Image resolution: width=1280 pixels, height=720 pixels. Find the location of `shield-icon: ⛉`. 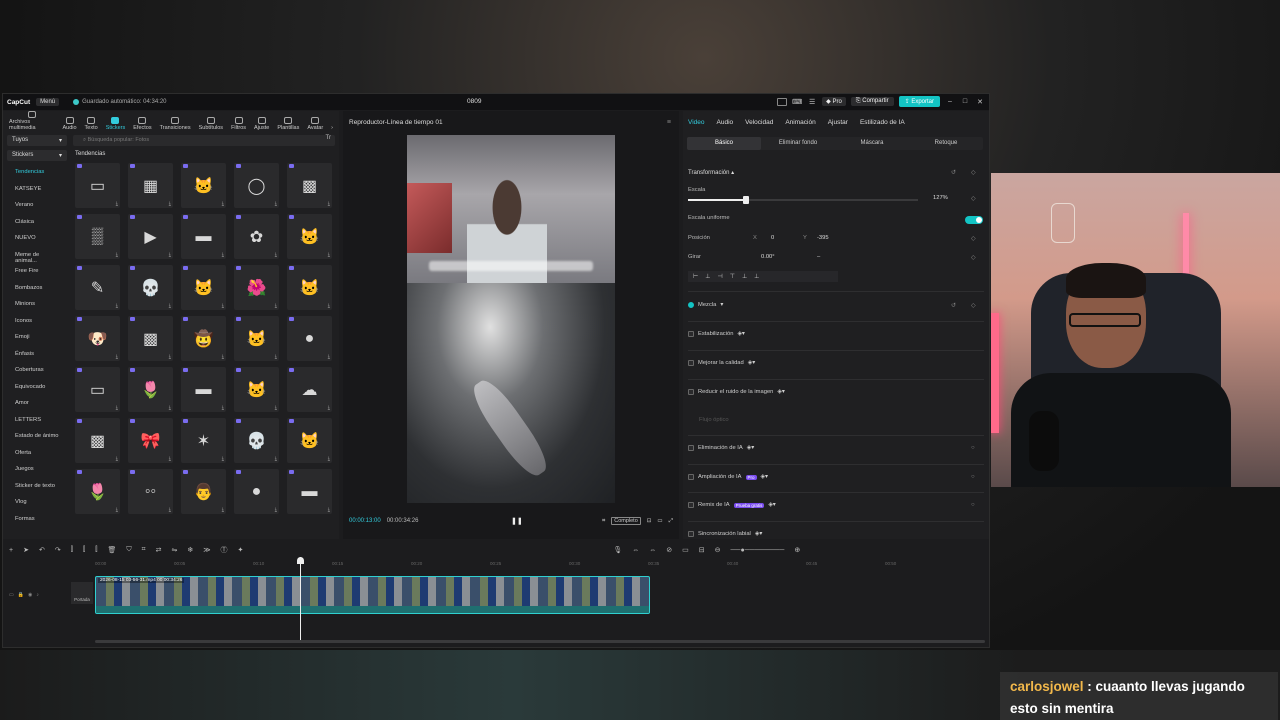

shield-icon: ⛉ is located at coordinates (128, 550).